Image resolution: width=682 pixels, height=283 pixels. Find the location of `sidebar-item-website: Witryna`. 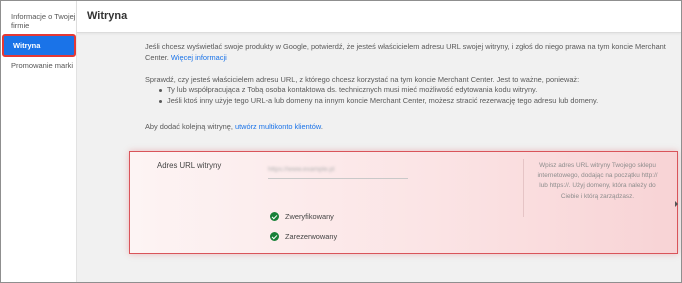

sidebar-item-website: Witryna is located at coordinates (39, 45).